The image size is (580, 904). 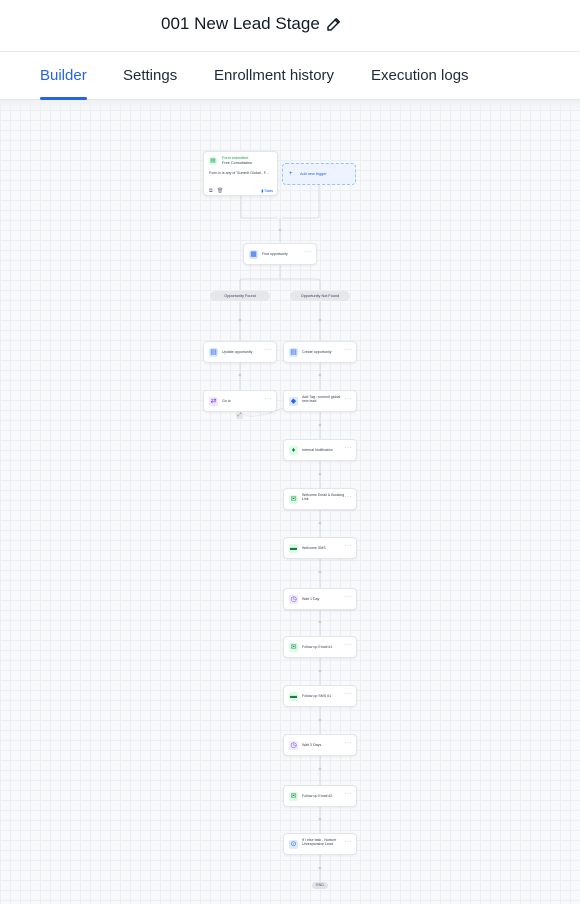 I want to click on node-label: Internal Notification, so click(x=317, y=450).